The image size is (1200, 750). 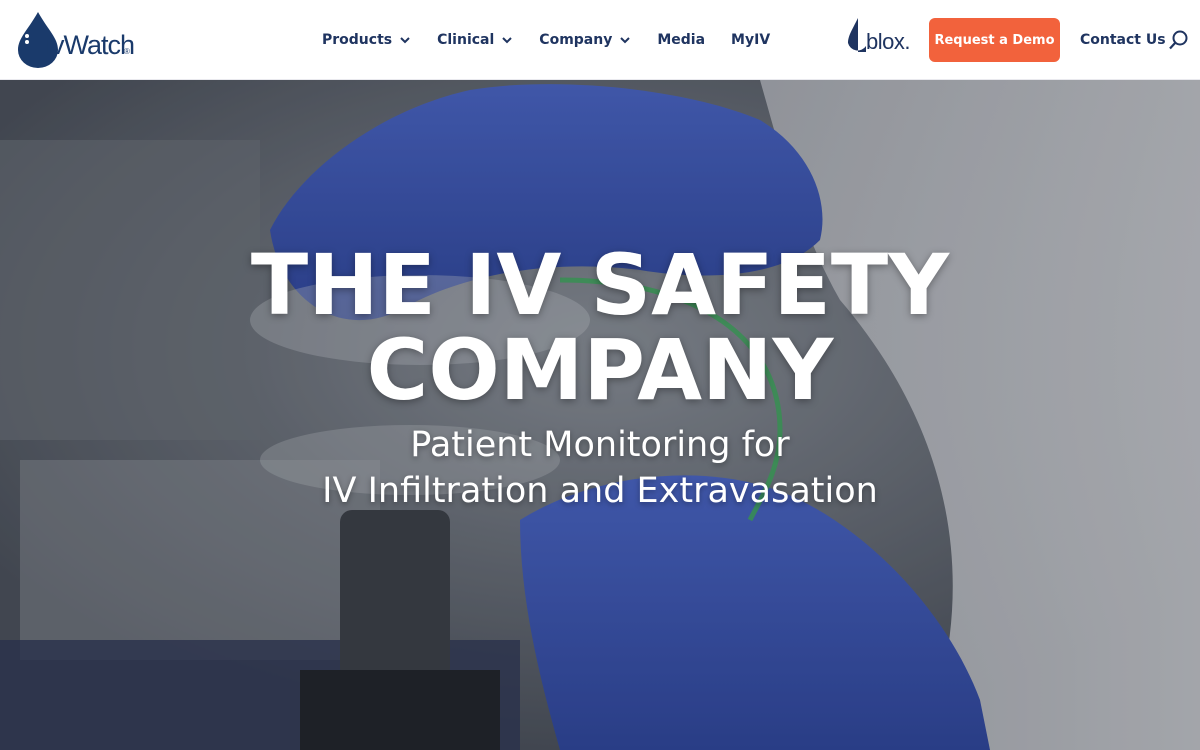 What do you see at coordinates (1123, 40) in the screenshot?
I see `contact-us-link: Contact Us` at bounding box center [1123, 40].